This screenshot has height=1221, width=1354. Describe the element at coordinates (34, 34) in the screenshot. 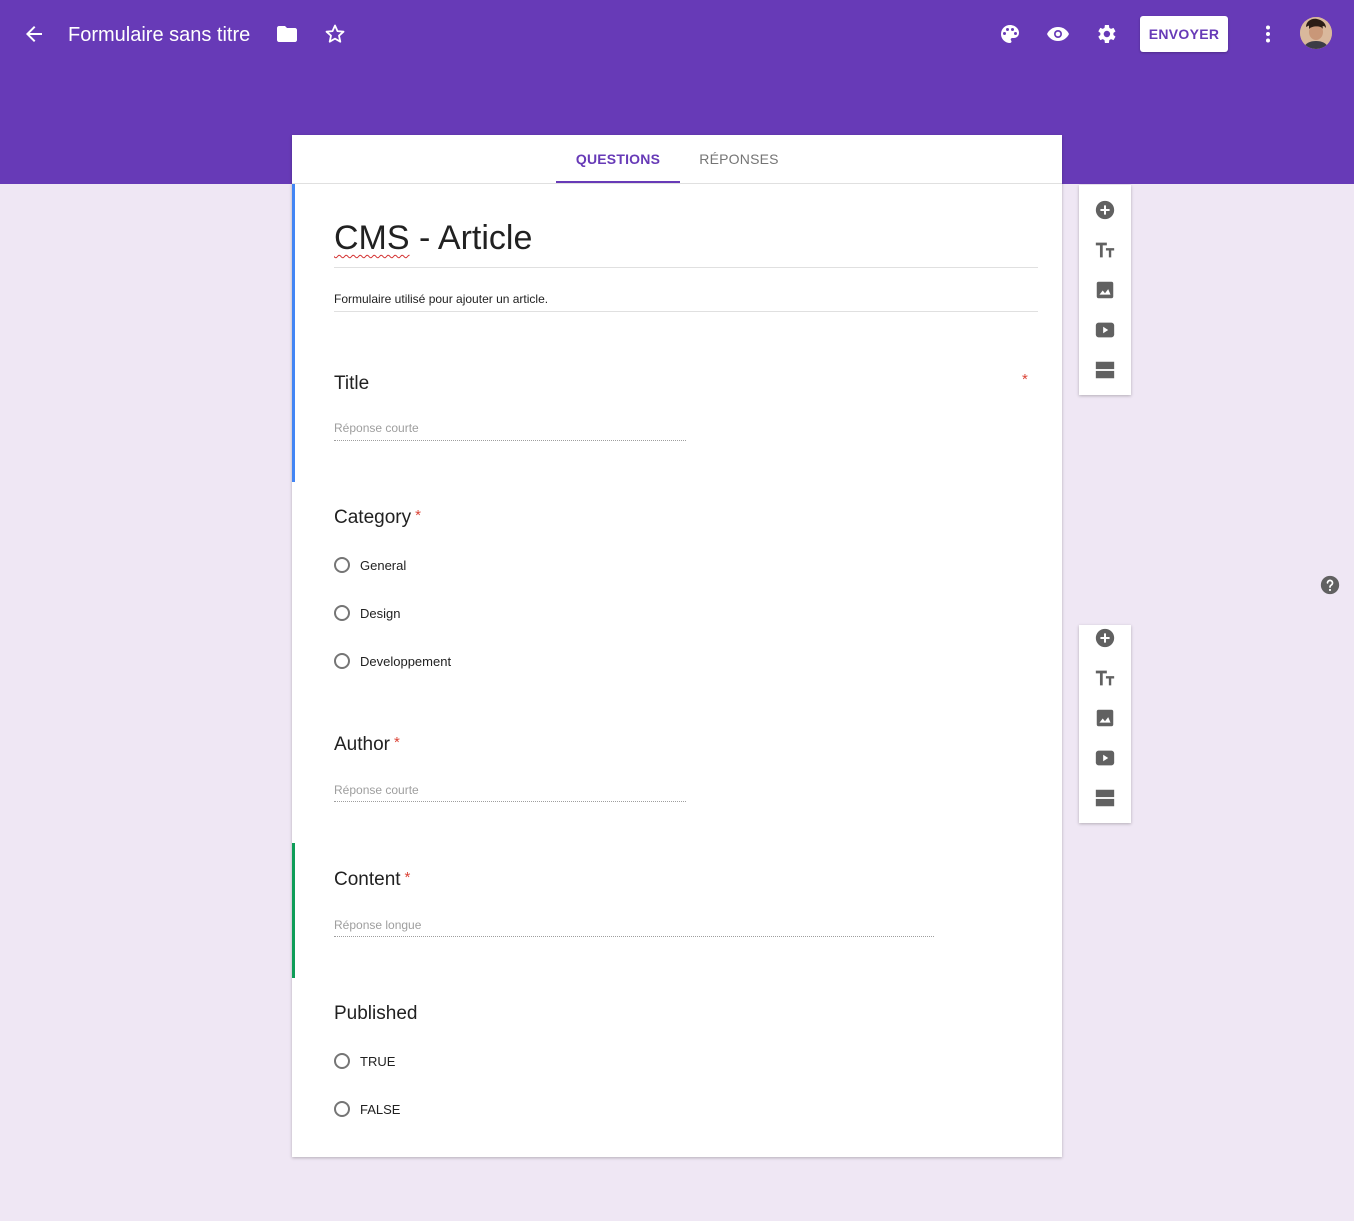

I see `arrow-back-icon` at that location.